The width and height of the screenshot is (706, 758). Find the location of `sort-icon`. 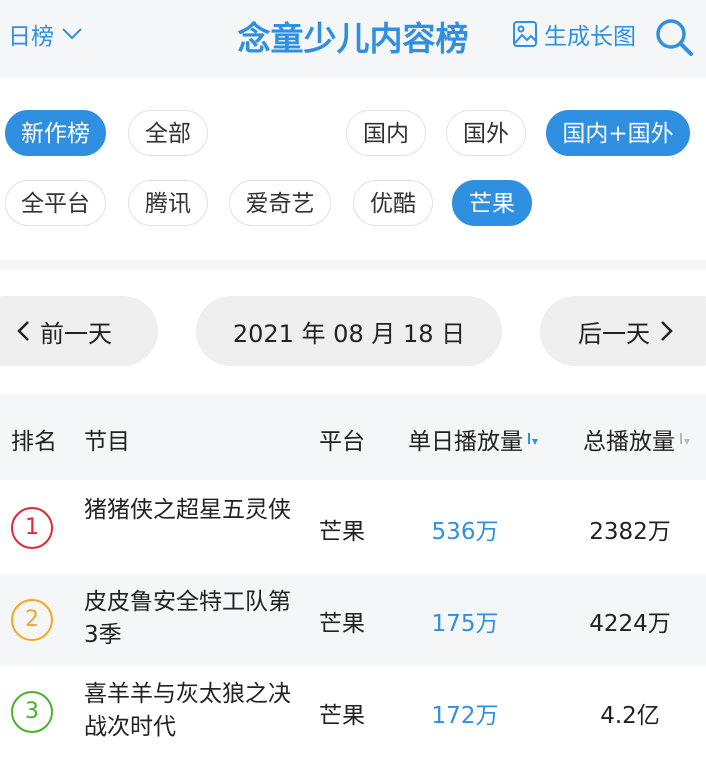

sort-icon is located at coordinates (685, 439).